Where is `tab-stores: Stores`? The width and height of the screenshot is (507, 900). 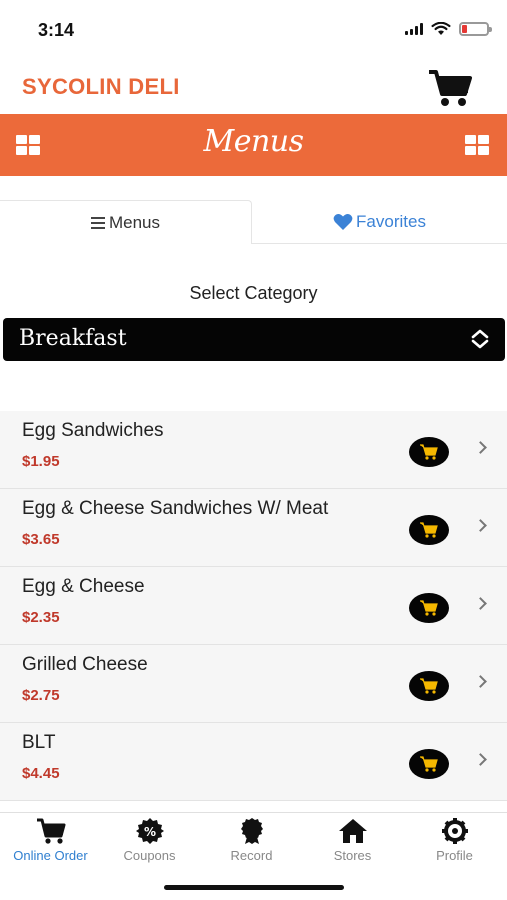 tab-stores: Stores is located at coordinates (352, 840).